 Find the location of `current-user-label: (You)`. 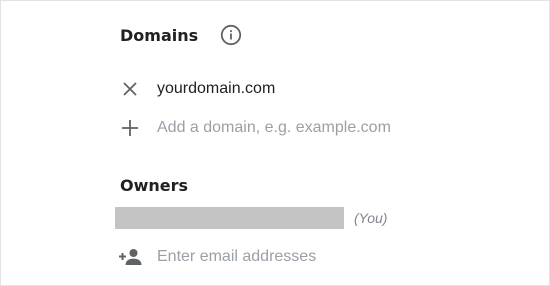

current-user-label: (You) is located at coordinates (371, 218).